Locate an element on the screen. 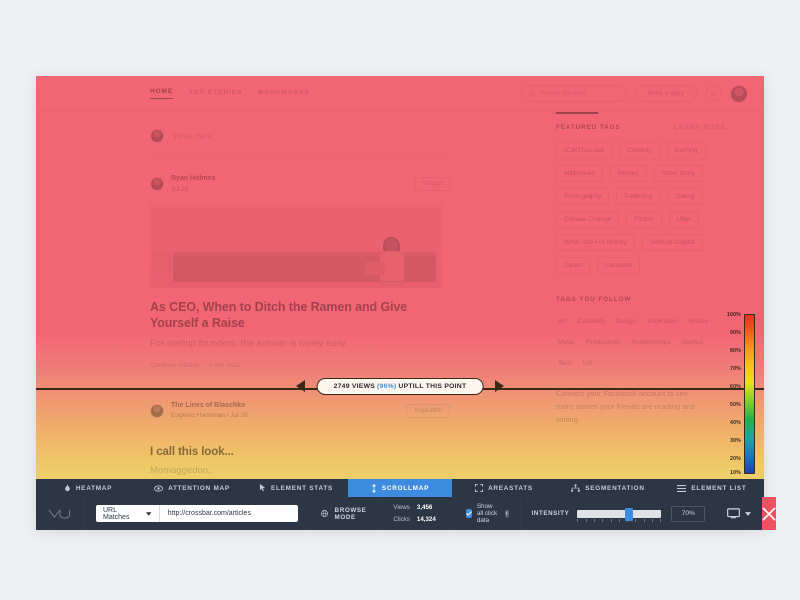 This screenshot has width=800, height=600. post-tag-2: Inspiration is located at coordinates (428, 410).